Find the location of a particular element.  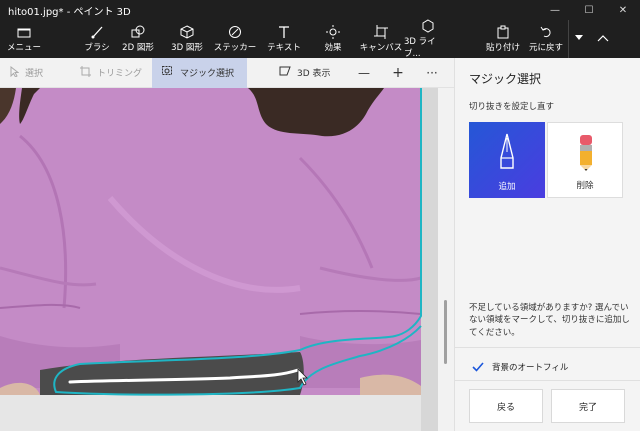

library-icon is located at coordinates (428, 26).